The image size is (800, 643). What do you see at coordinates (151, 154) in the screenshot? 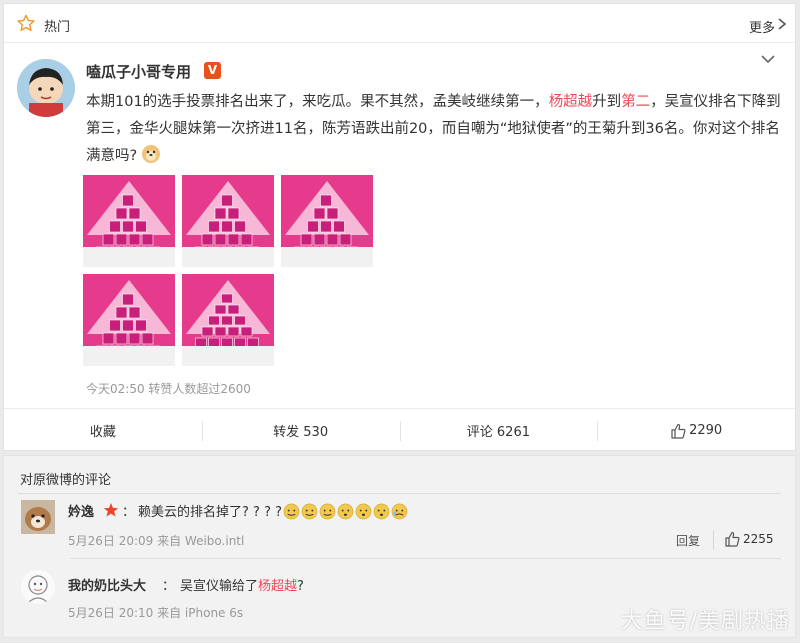
I see `doge-emoji-icon` at bounding box center [151, 154].